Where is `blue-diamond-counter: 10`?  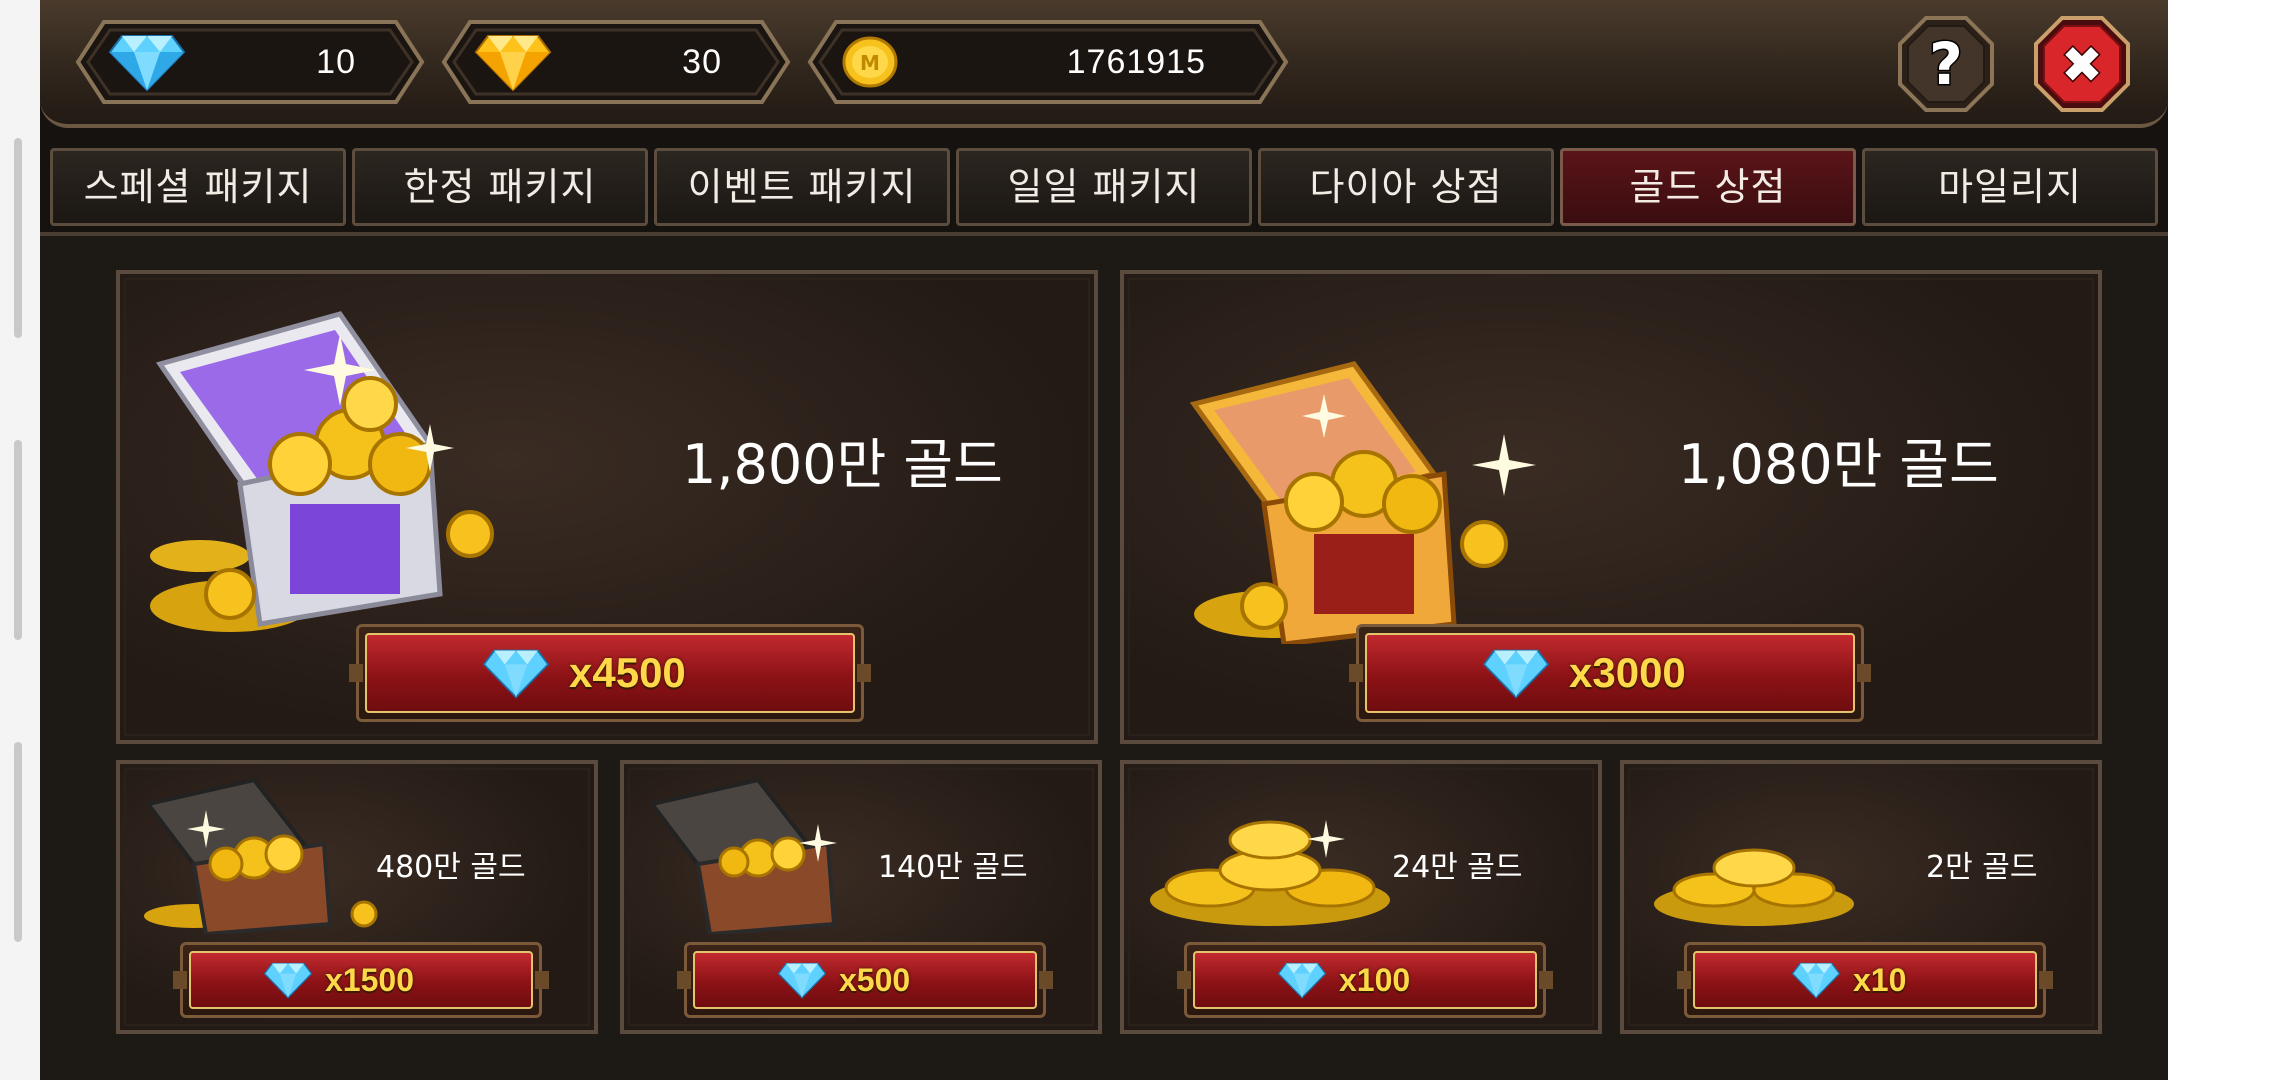 blue-diamond-counter: 10 is located at coordinates (250, 62).